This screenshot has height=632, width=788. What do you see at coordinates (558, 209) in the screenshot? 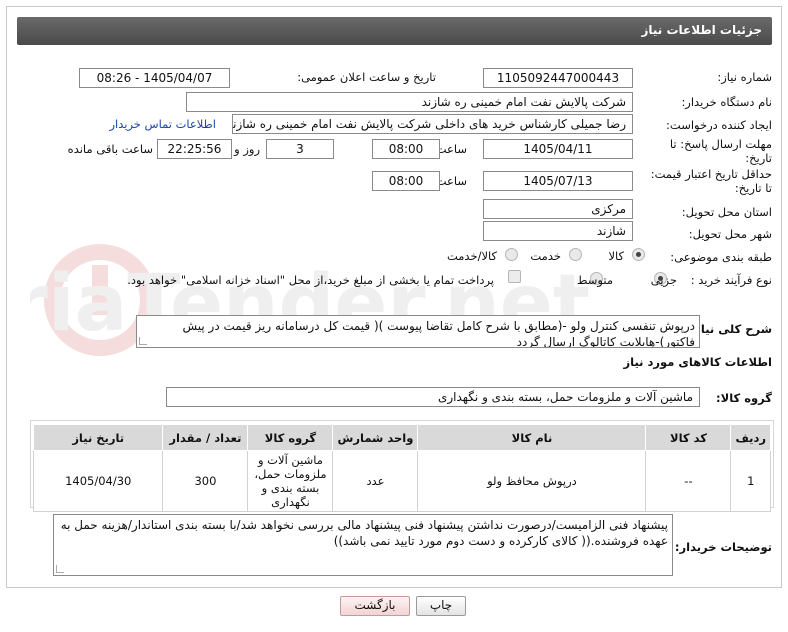
I see `delivery-province-field: مرکزی` at bounding box center [558, 209].